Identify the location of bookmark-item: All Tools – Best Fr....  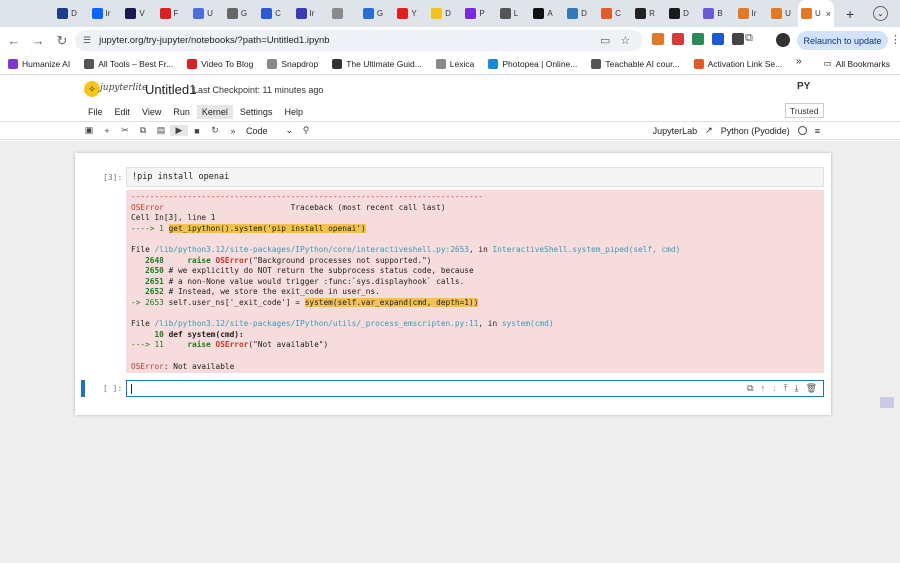
(128, 64).